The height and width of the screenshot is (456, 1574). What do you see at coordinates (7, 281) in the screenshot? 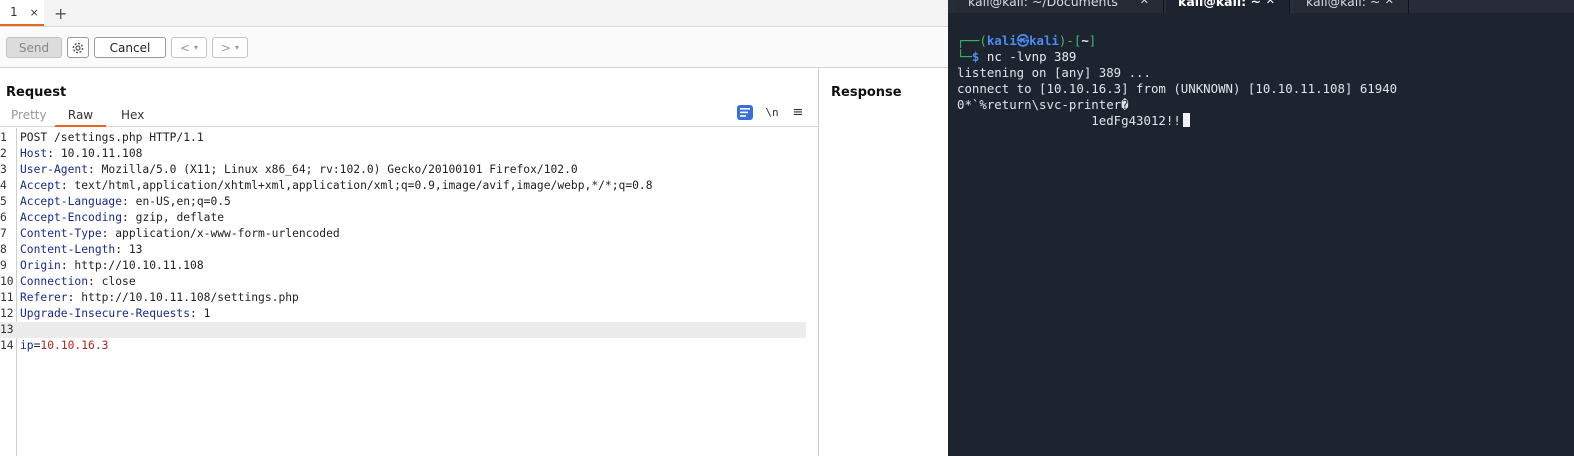
I see `line-number: 10` at bounding box center [7, 281].